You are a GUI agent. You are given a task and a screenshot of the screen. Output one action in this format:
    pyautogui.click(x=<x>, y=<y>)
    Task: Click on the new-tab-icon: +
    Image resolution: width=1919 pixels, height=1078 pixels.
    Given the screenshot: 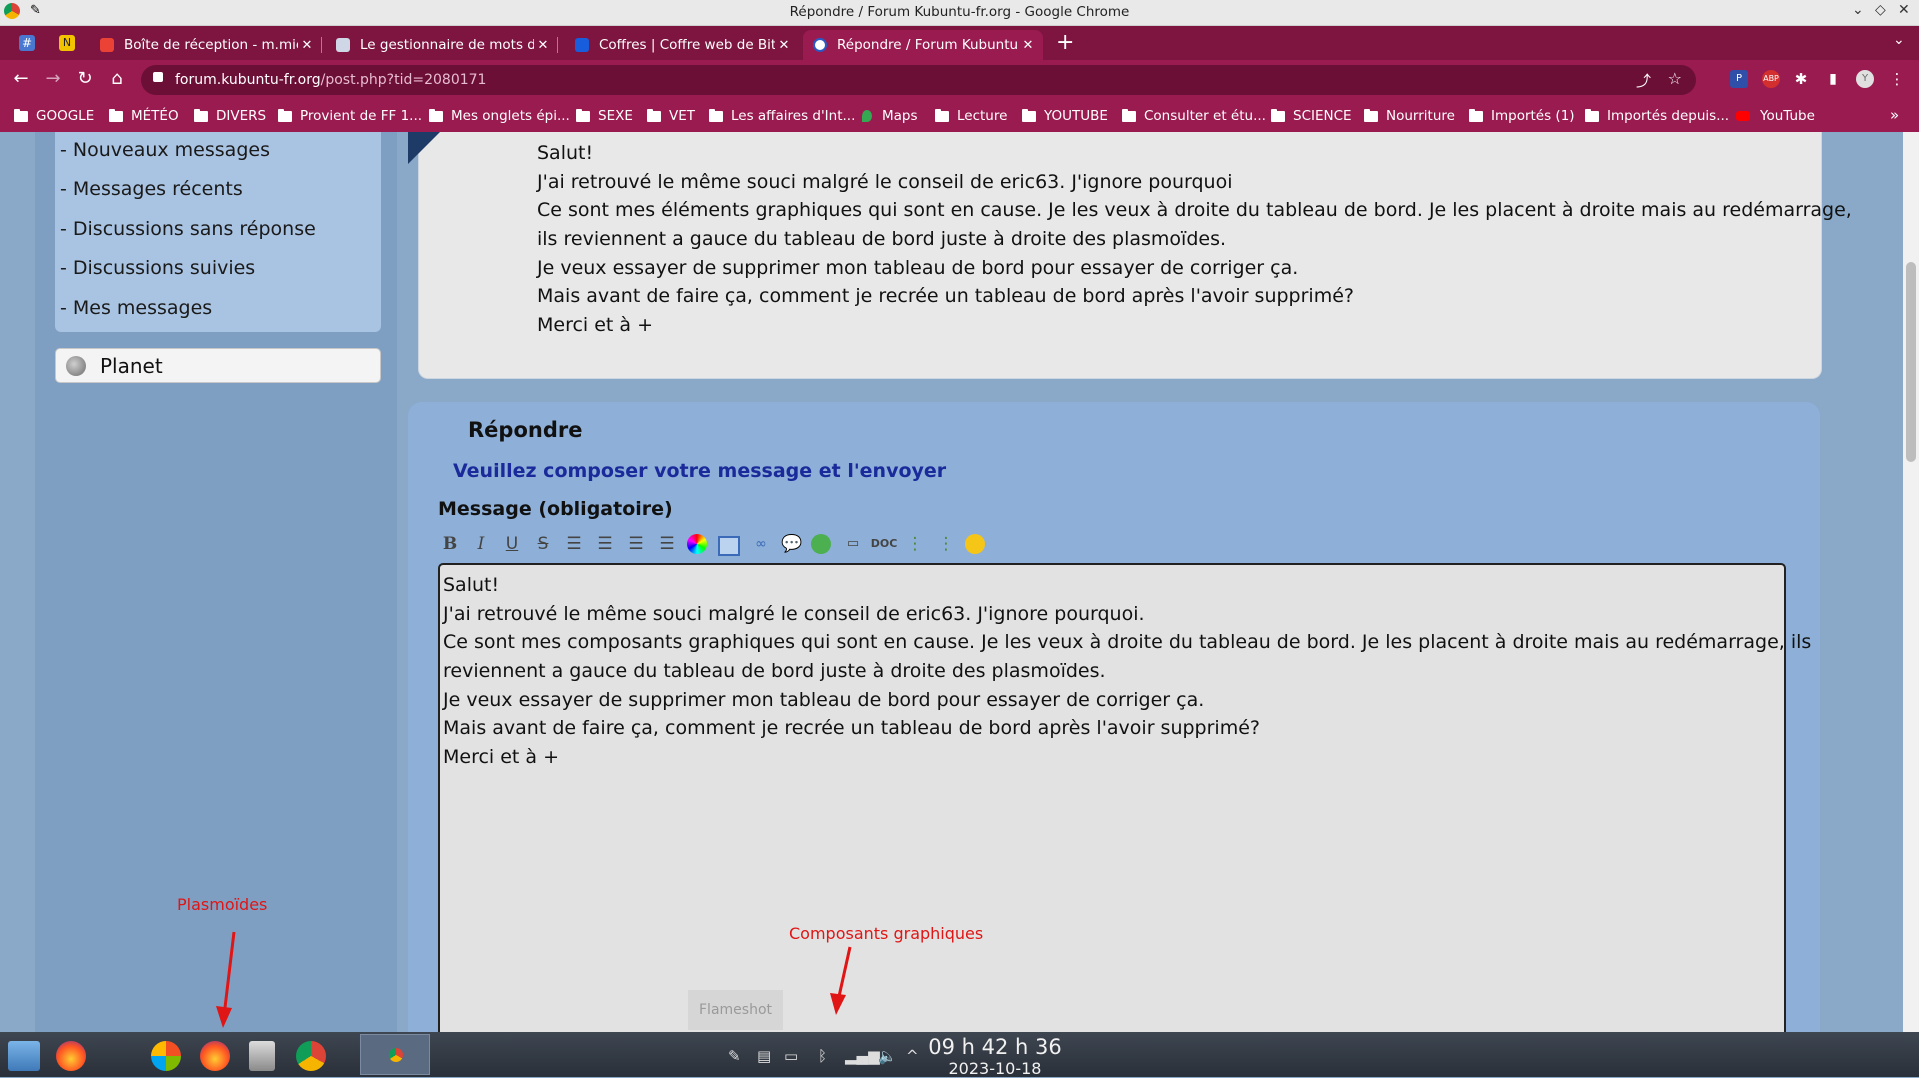 What is the action you would take?
    pyautogui.click(x=1065, y=42)
    